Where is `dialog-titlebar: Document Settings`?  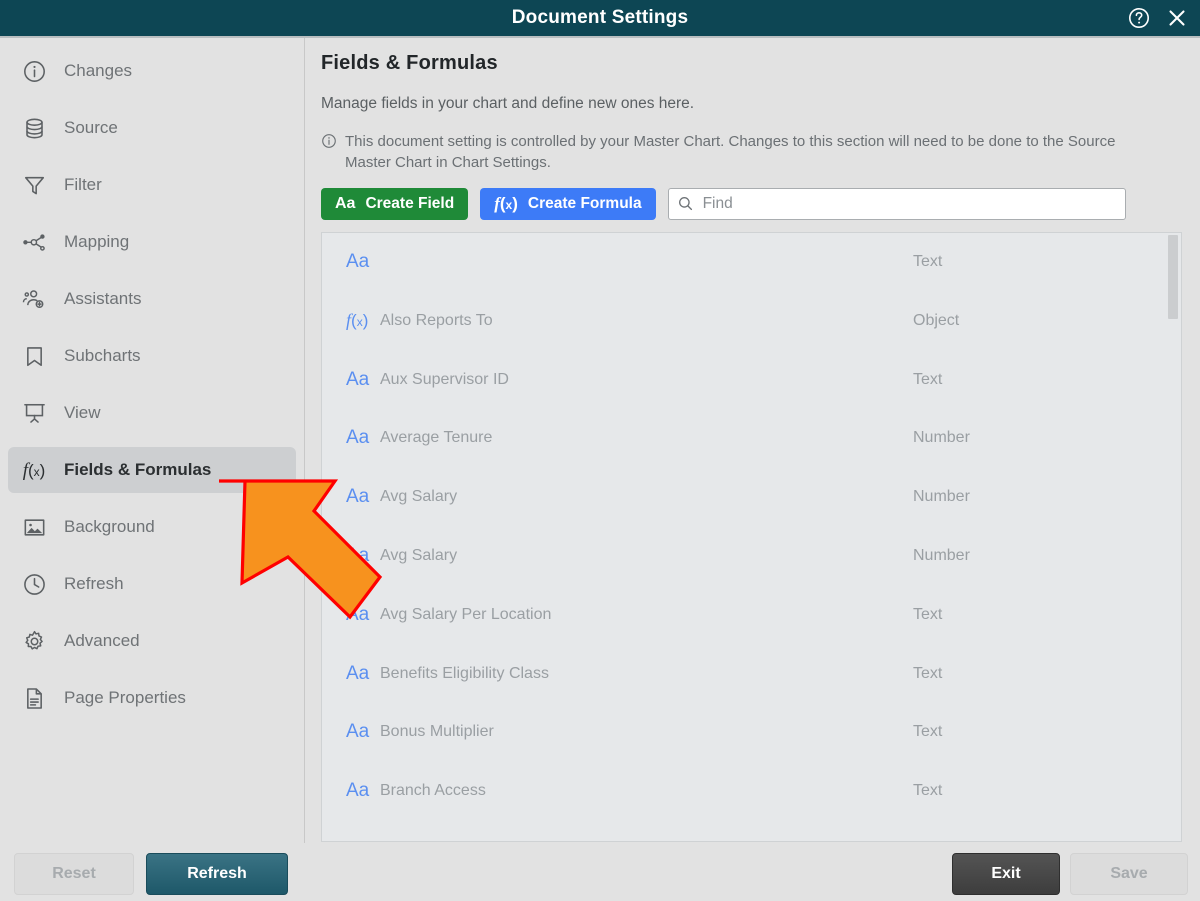
dialog-titlebar: Document Settings is located at coordinates (600, 18).